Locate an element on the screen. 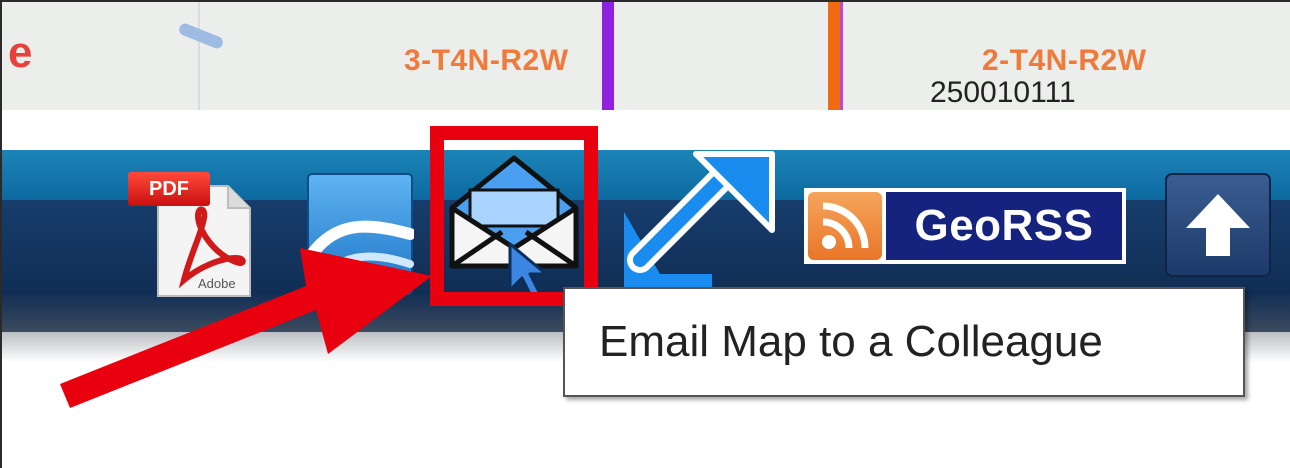 The height and width of the screenshot is (468, 1290). map-edge-label: e is located at coordinates (20, 52).